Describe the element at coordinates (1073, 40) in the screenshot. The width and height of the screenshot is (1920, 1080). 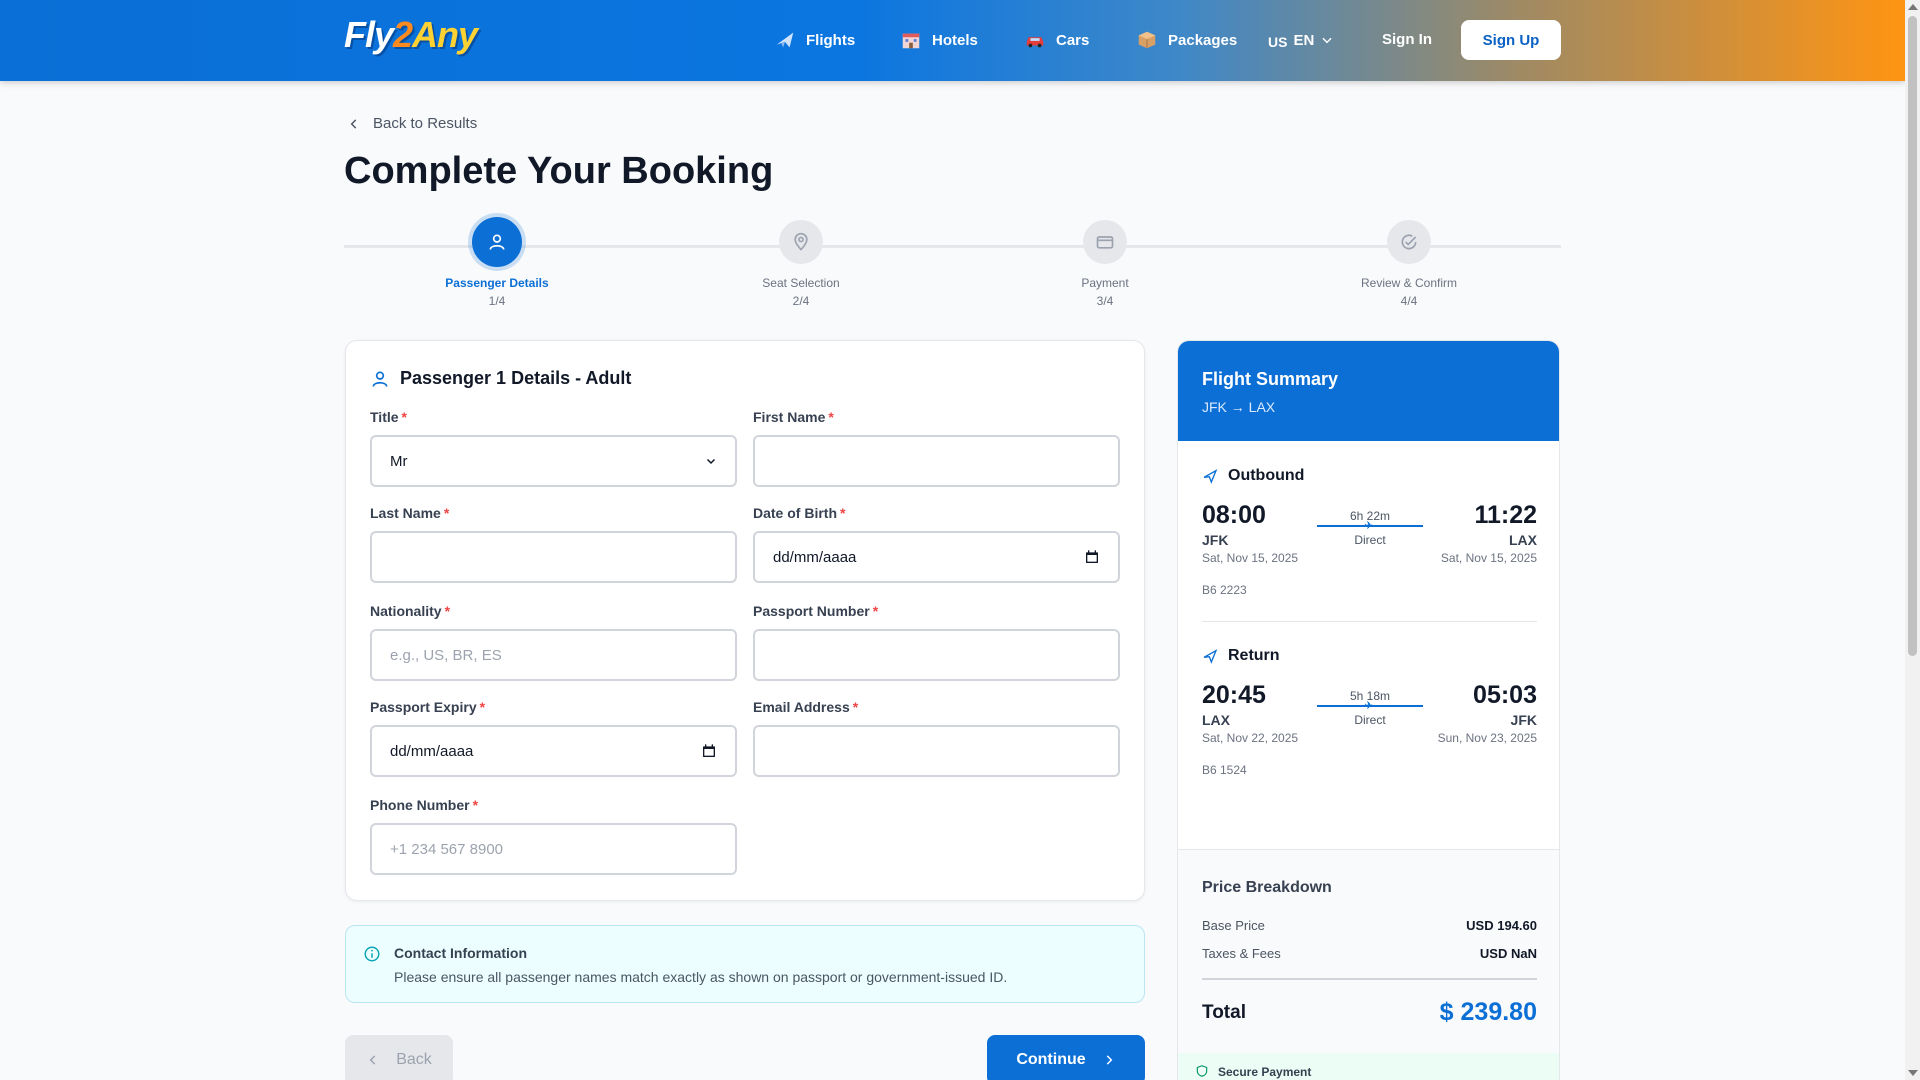
I see `nav-cars-label: Cars` at that location.